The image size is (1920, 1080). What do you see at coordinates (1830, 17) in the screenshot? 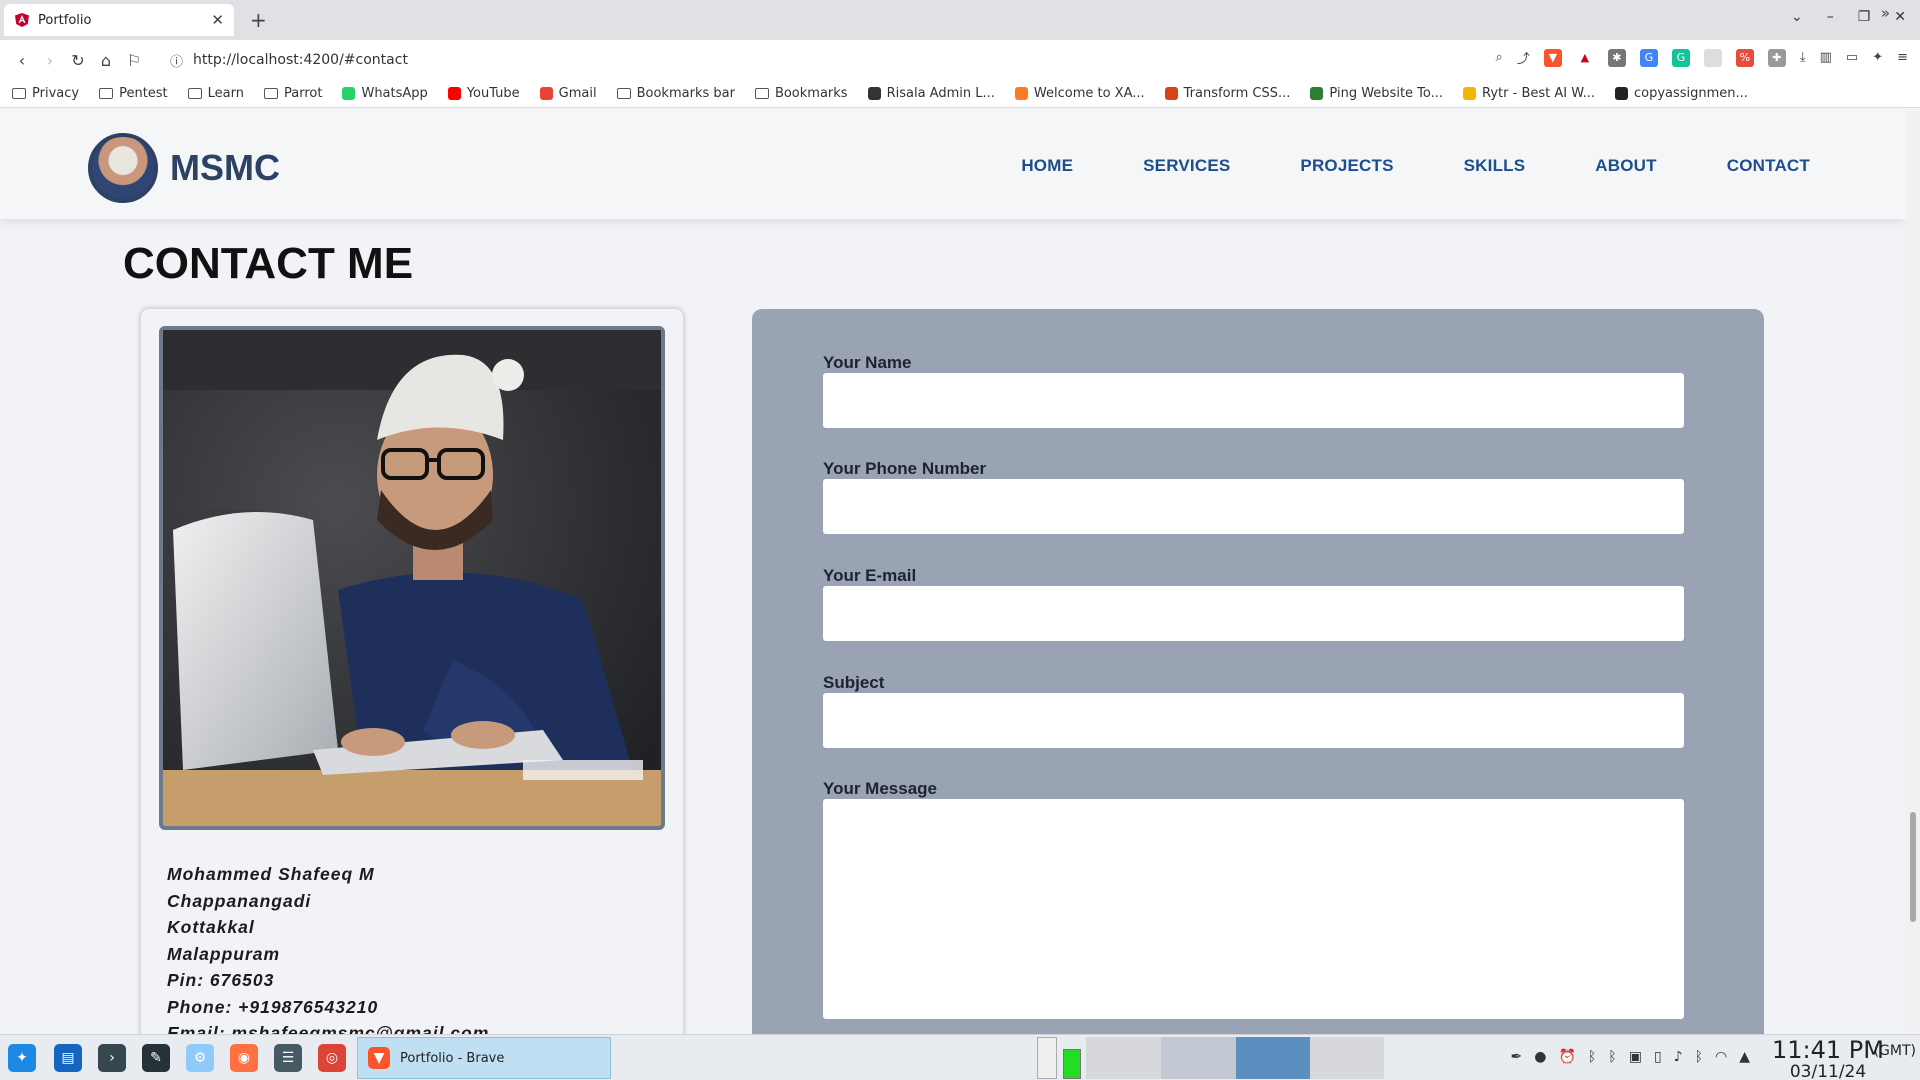
I see `minimize-icon: –` at bounding box center [1830, 17].